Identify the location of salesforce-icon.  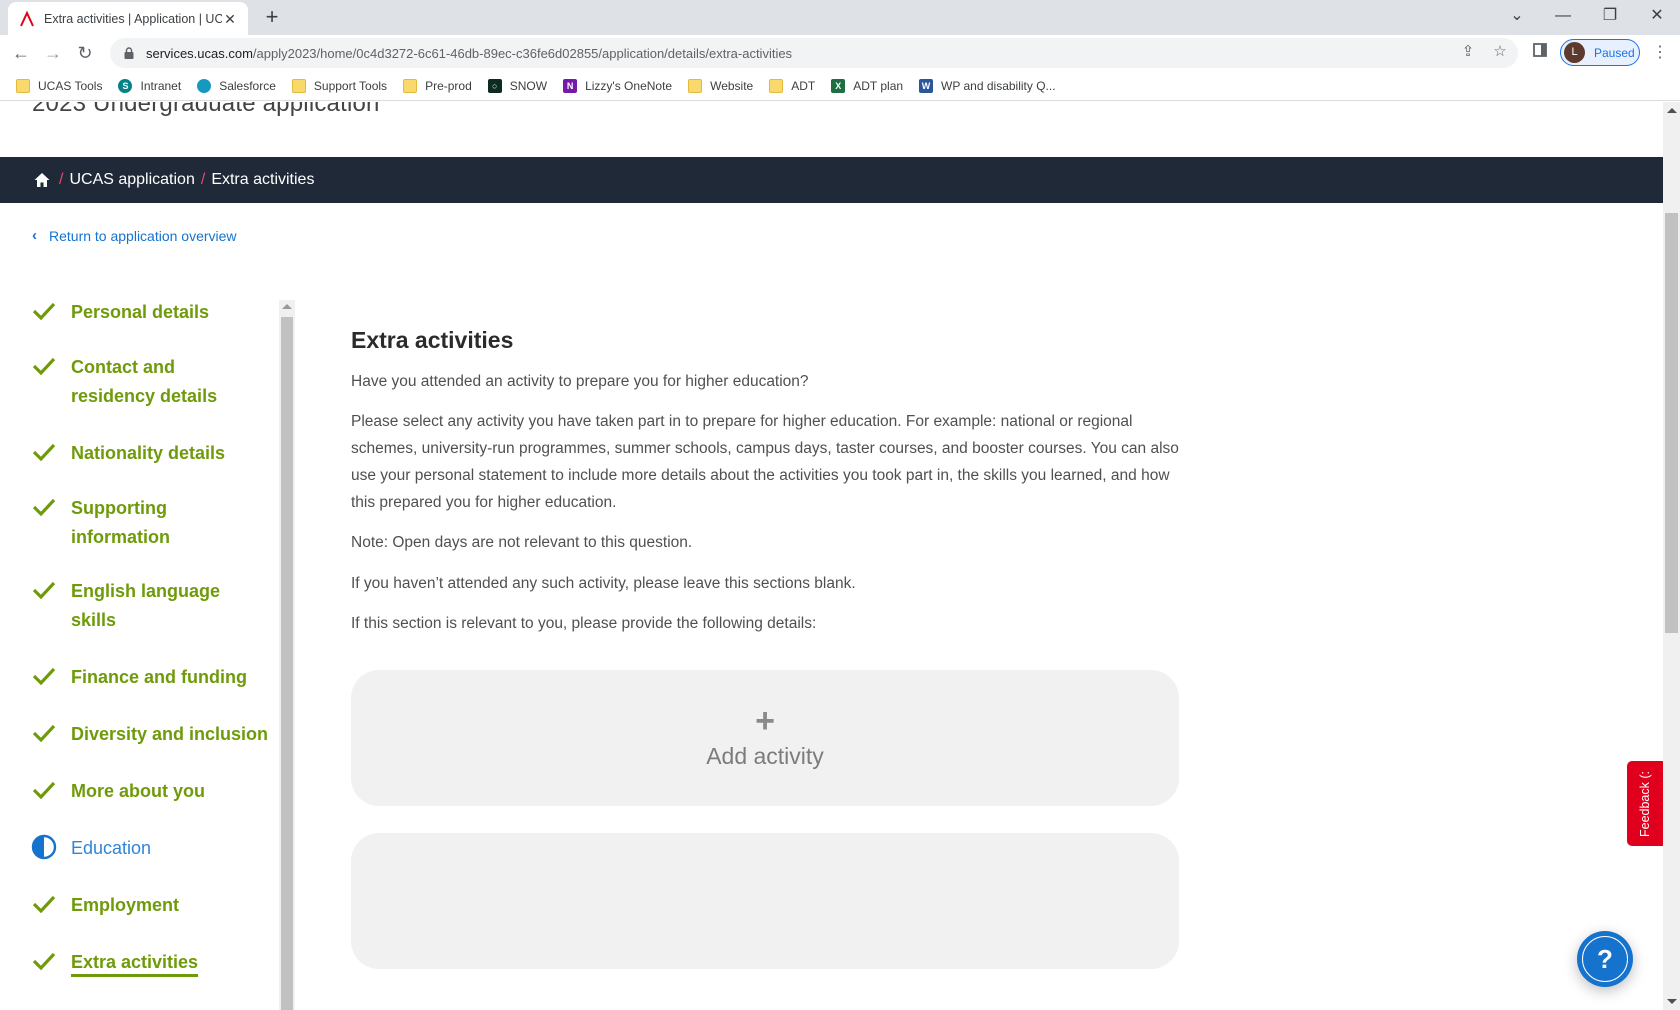
(204, 85).